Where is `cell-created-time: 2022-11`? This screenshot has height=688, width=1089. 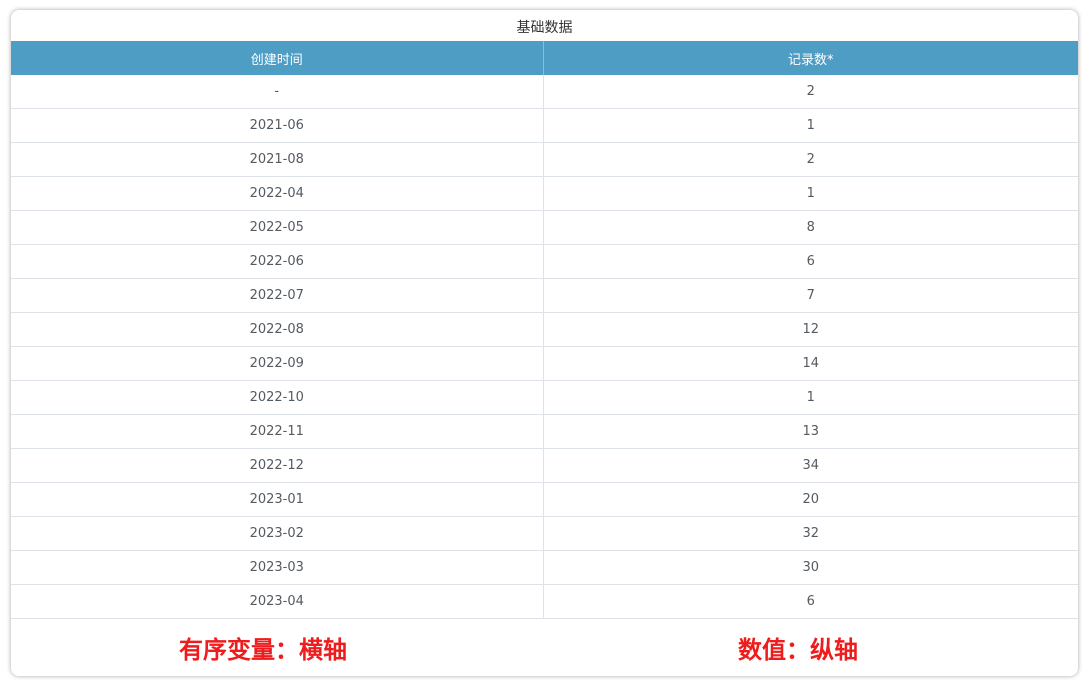
cell-created-time: 2022-11 is located at coordinates (277, 431).